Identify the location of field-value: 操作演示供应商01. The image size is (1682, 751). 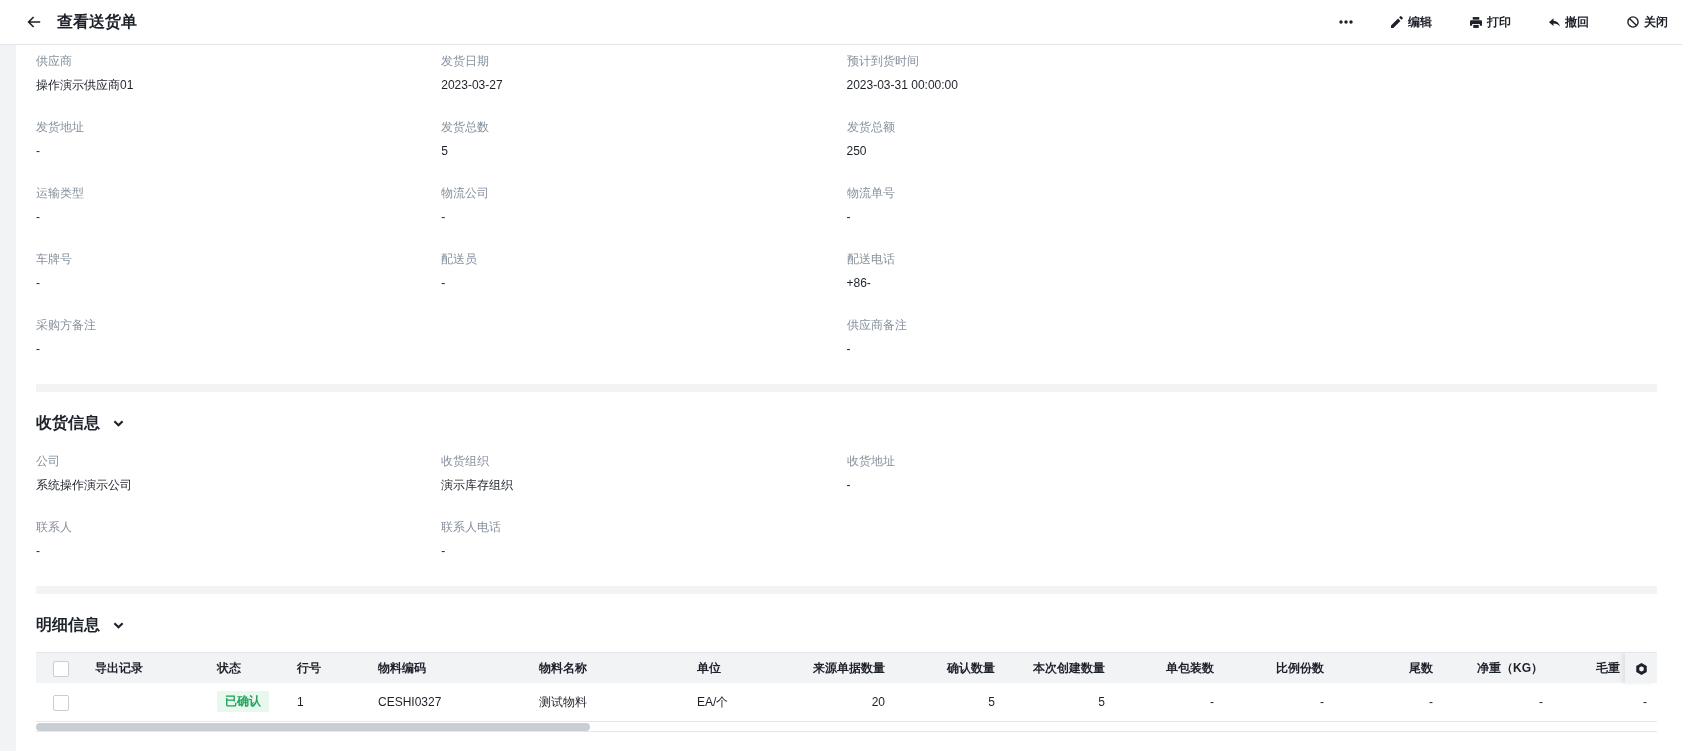
(85, 85).